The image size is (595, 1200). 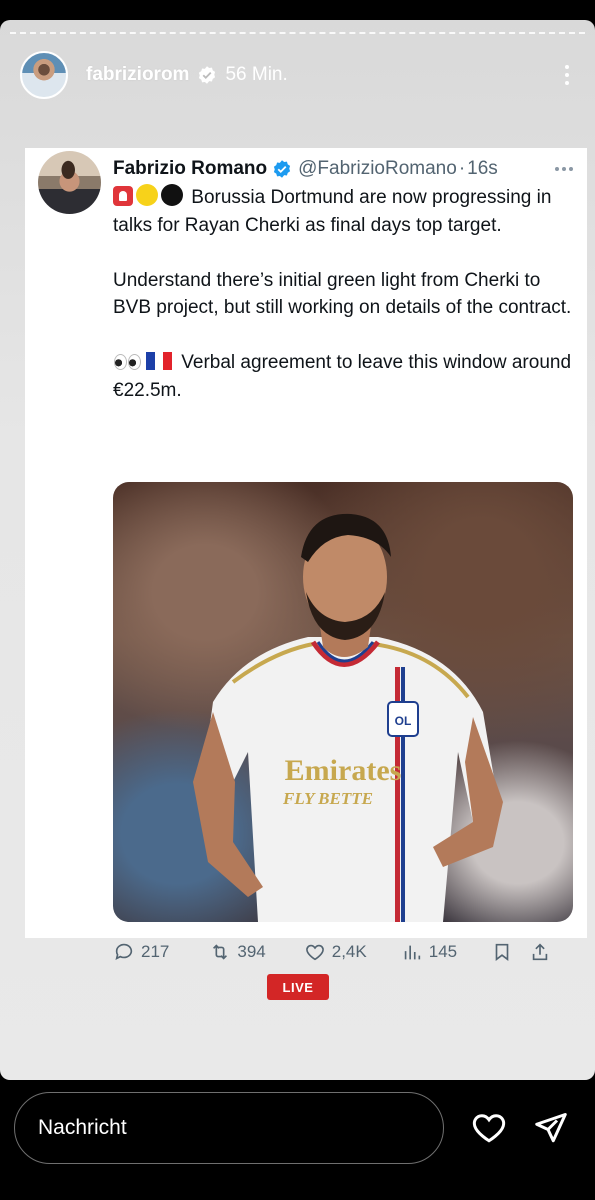 What do you see at coordinates (412, 952) in the screenshot?
I see `views-icon` at bounding box center [412, 952].